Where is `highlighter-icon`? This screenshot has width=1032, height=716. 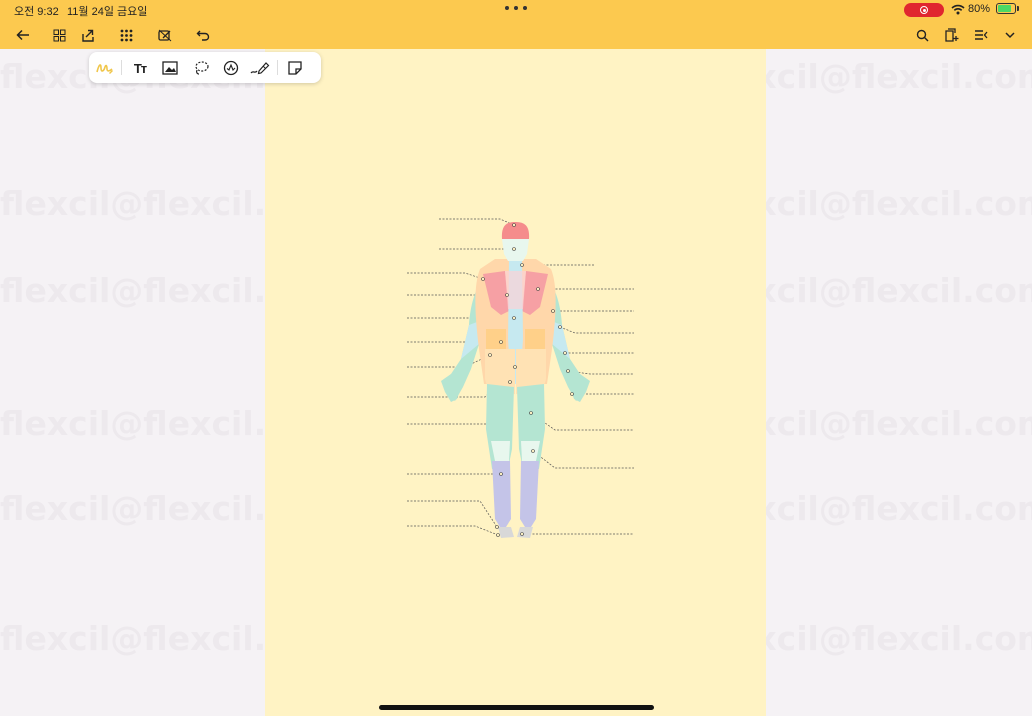
highlighter-icon is located at coordinates (260, 68).